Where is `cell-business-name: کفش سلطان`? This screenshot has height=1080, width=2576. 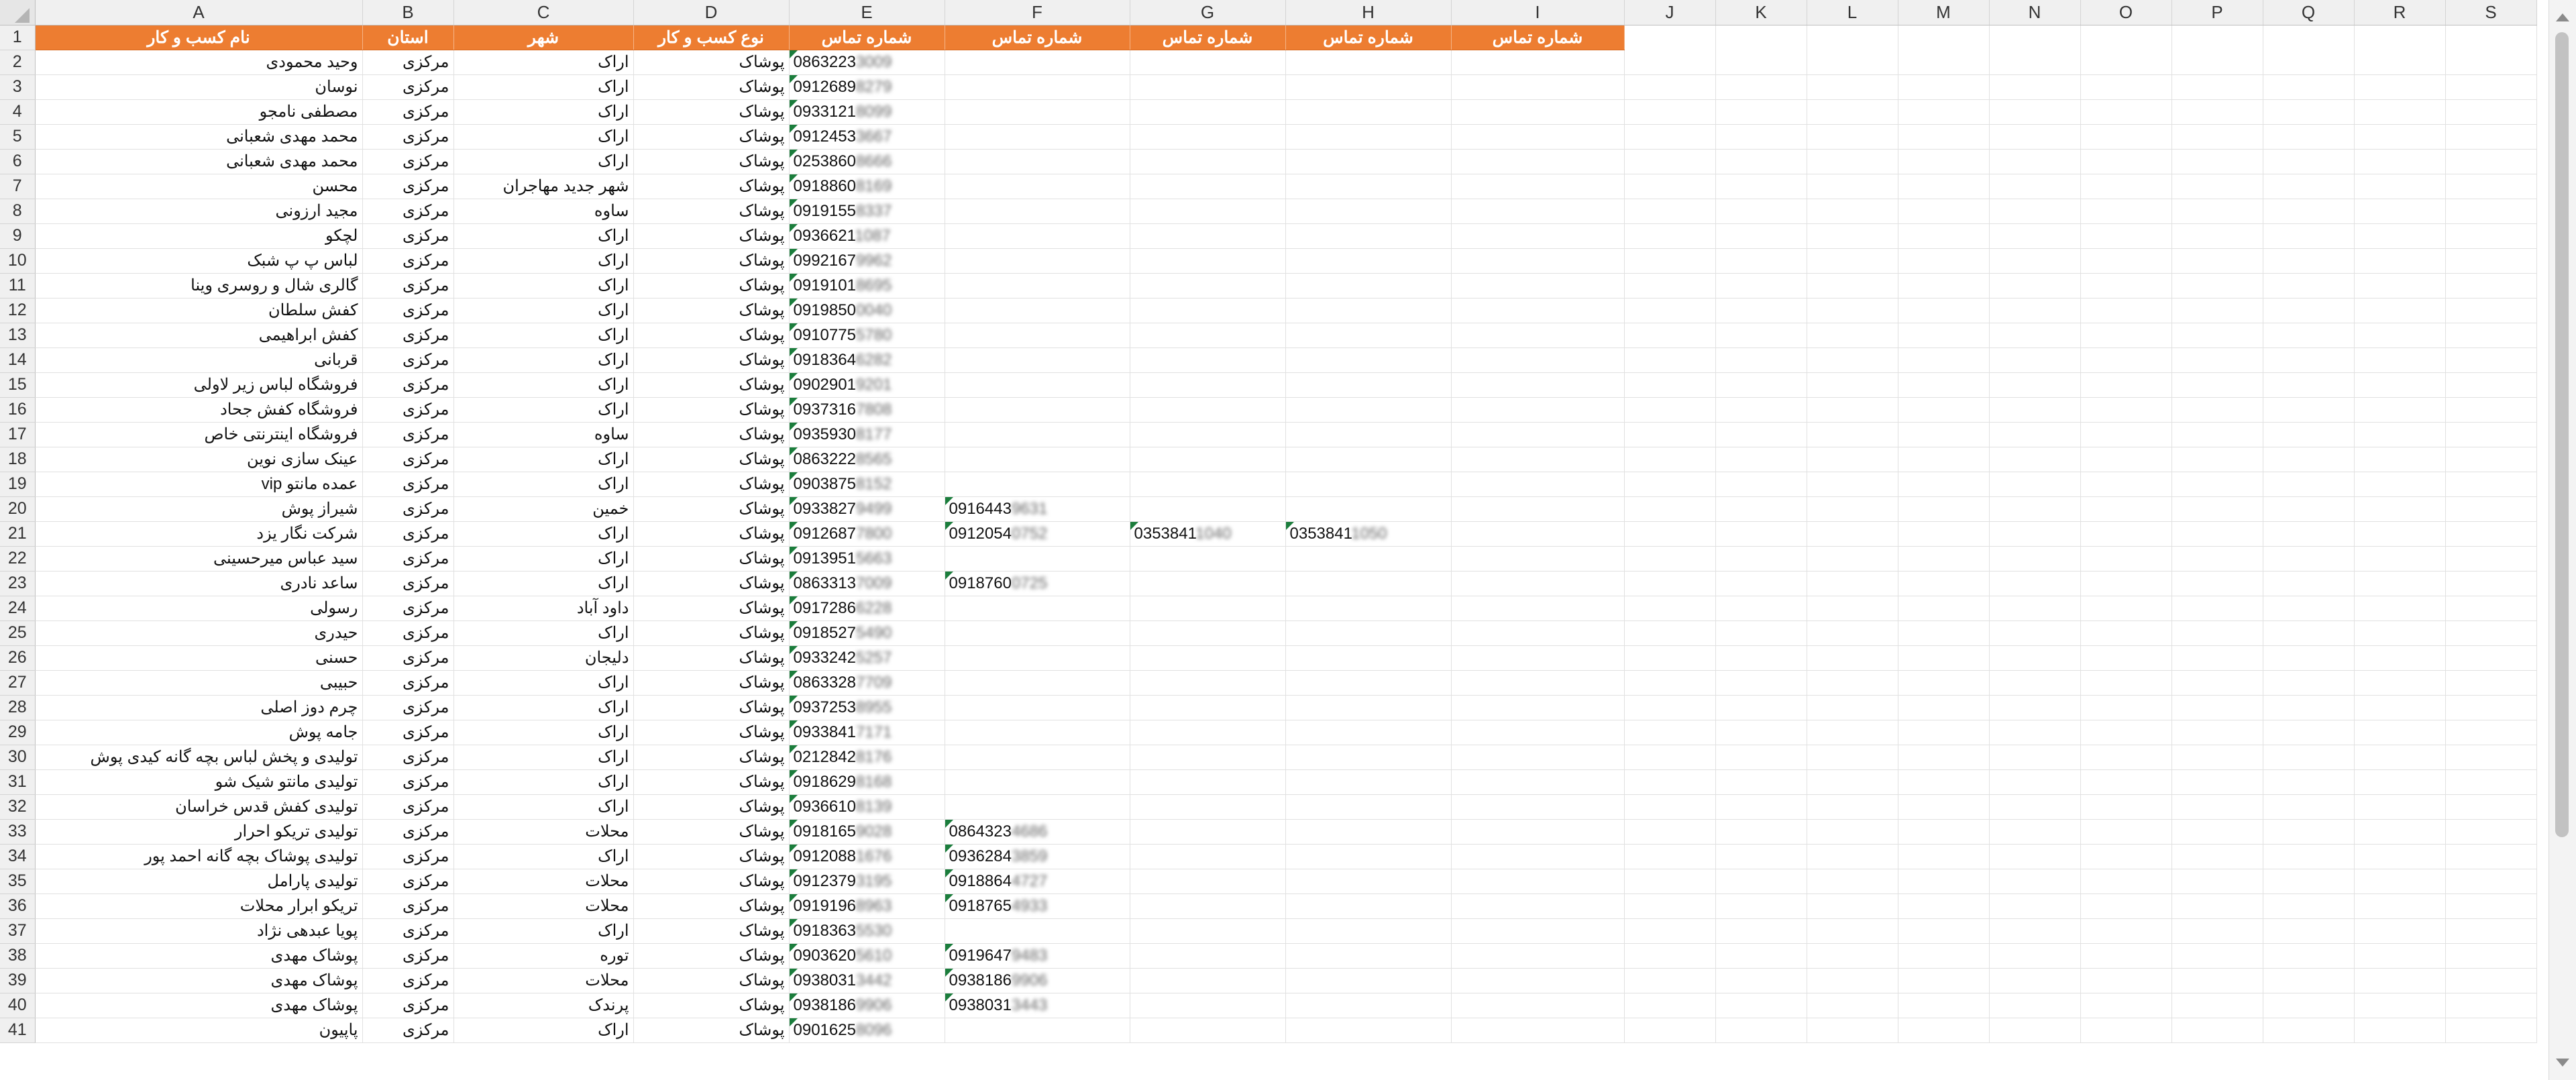 cell-business-name: کفش سلطان is located at coordinates (199, 310).